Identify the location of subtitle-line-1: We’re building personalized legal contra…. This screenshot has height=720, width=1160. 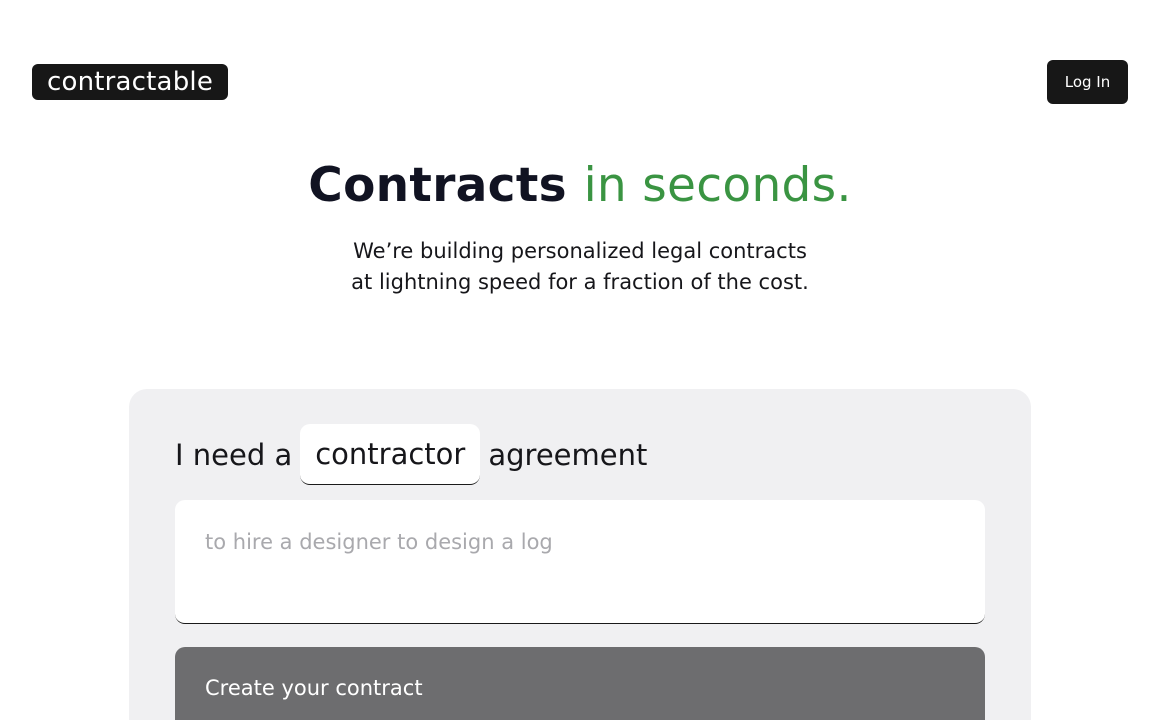
(580, 251).